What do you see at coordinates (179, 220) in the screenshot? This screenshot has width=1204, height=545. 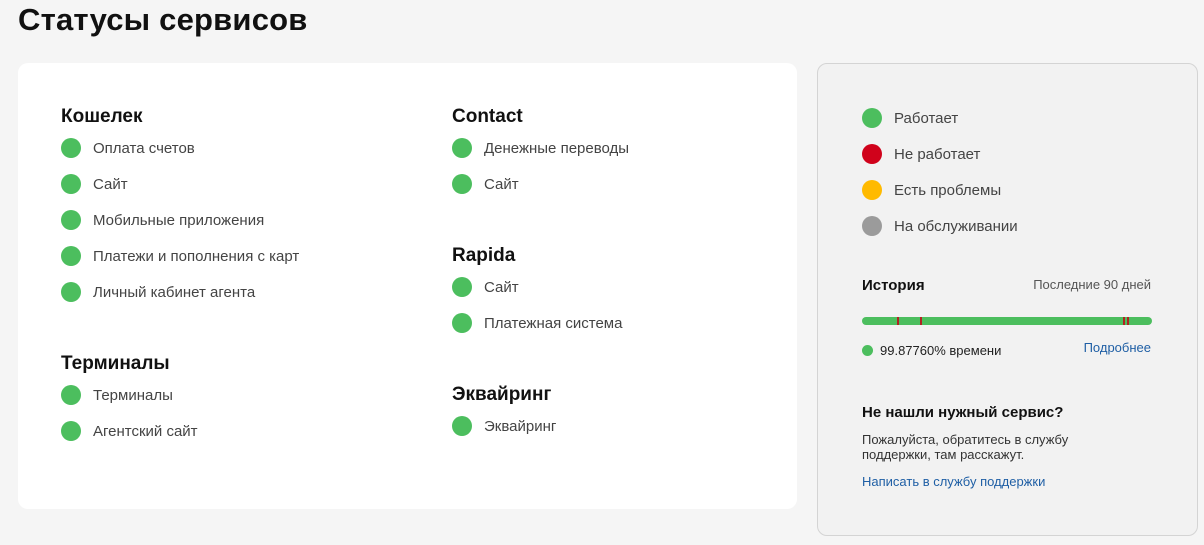 I see `service-label: Мобильные приложения` at bounding box center [179, 220].